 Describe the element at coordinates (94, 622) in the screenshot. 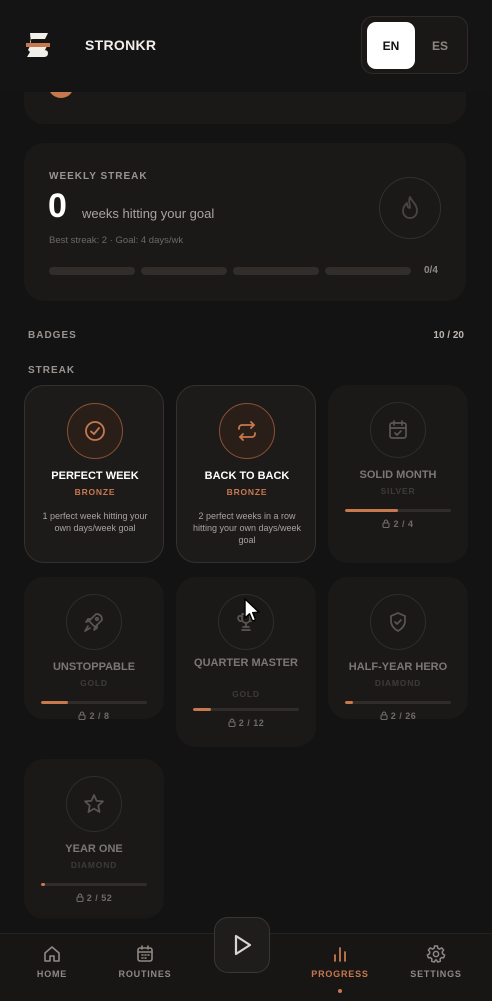

I see `rocket-icon` at that location.